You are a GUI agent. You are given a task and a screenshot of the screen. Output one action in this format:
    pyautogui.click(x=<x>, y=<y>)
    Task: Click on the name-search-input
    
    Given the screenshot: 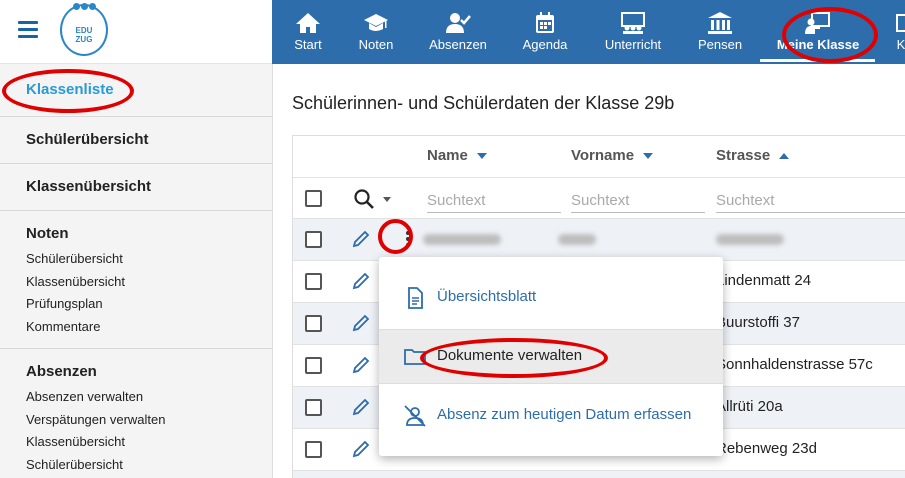 What is the action you would take?
    pyautogui.click(x=494, y=200)
    